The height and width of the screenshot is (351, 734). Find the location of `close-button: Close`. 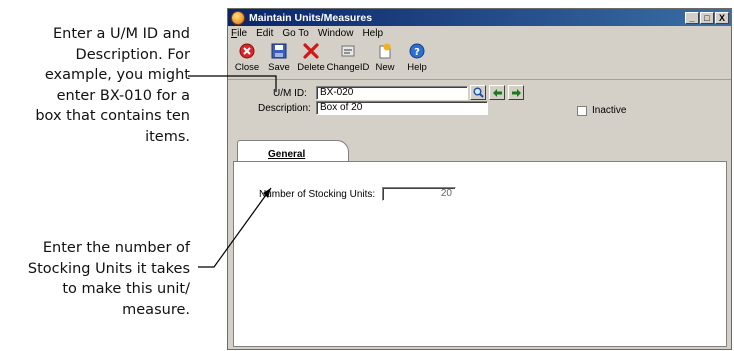

close-button: Close is located at coordinates (247, 57).